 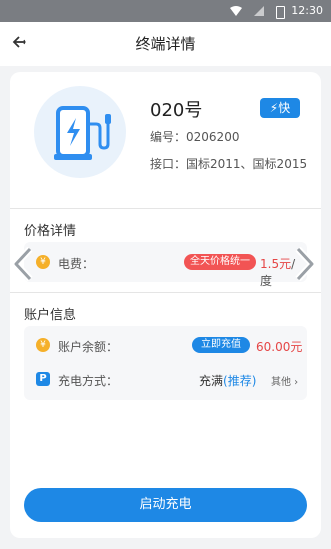 I want to click on lightning-icon: ⚡, so click(x=274, y=108).